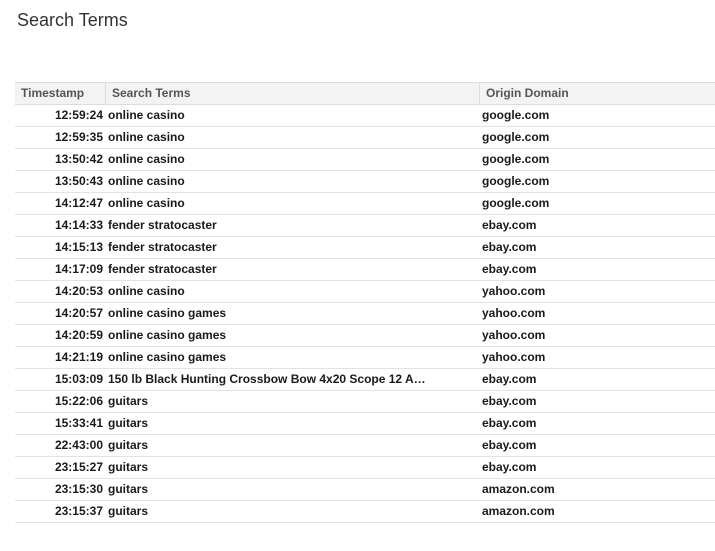 The image size is (715, 551). I want to click on table-row: 23:15:30 guitars amazon.com, so click(365, 490).